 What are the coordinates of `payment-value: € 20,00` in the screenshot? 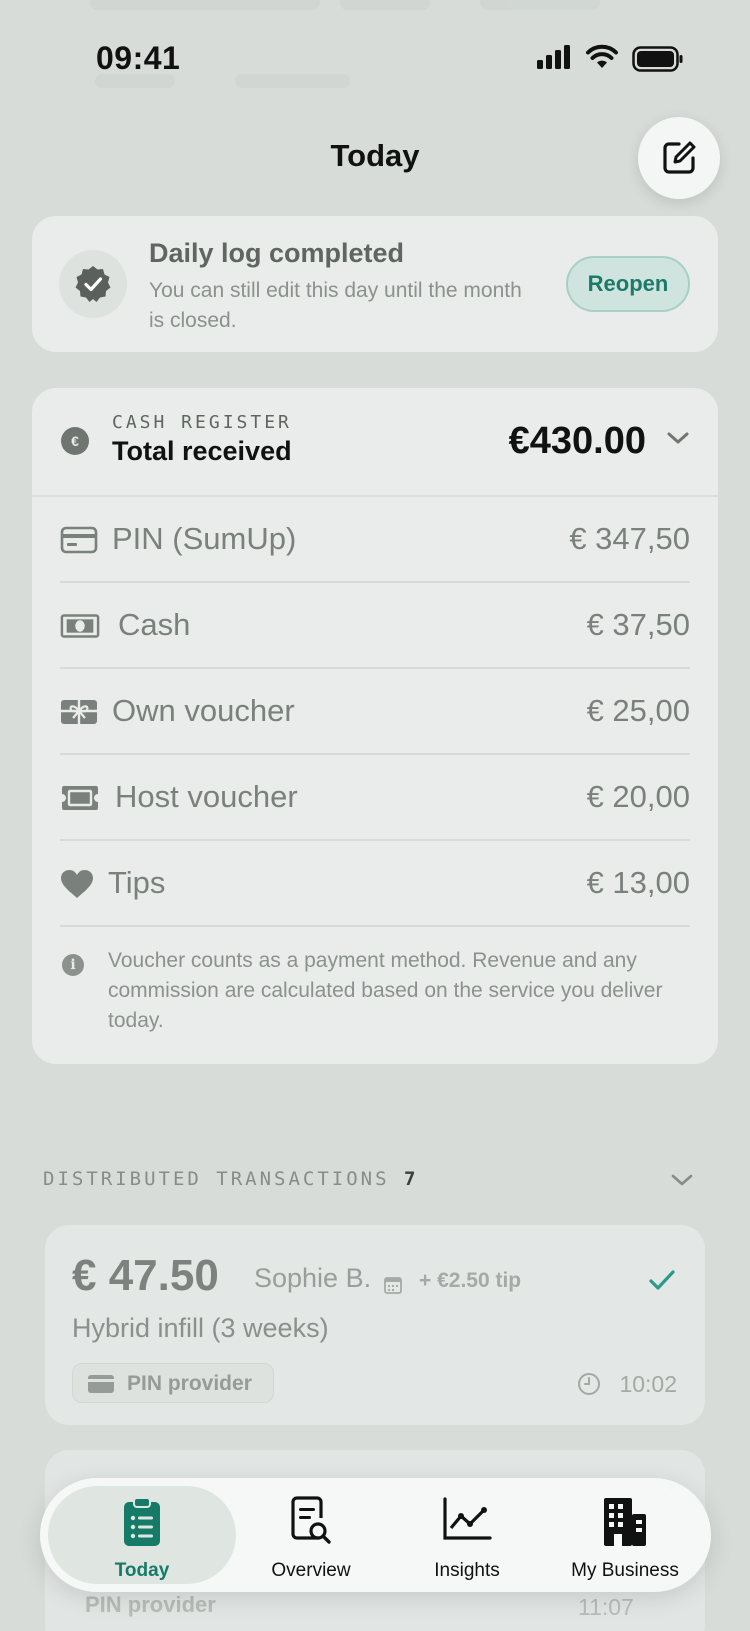 It's located at (638, 796).